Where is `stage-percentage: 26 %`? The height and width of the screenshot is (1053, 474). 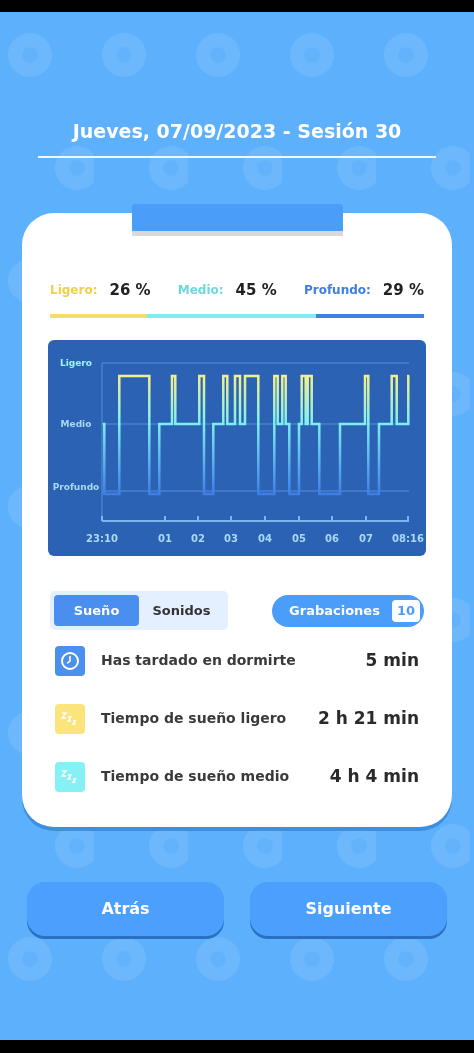 stage-percentage: 26 % is located at coordinates (130, 290).